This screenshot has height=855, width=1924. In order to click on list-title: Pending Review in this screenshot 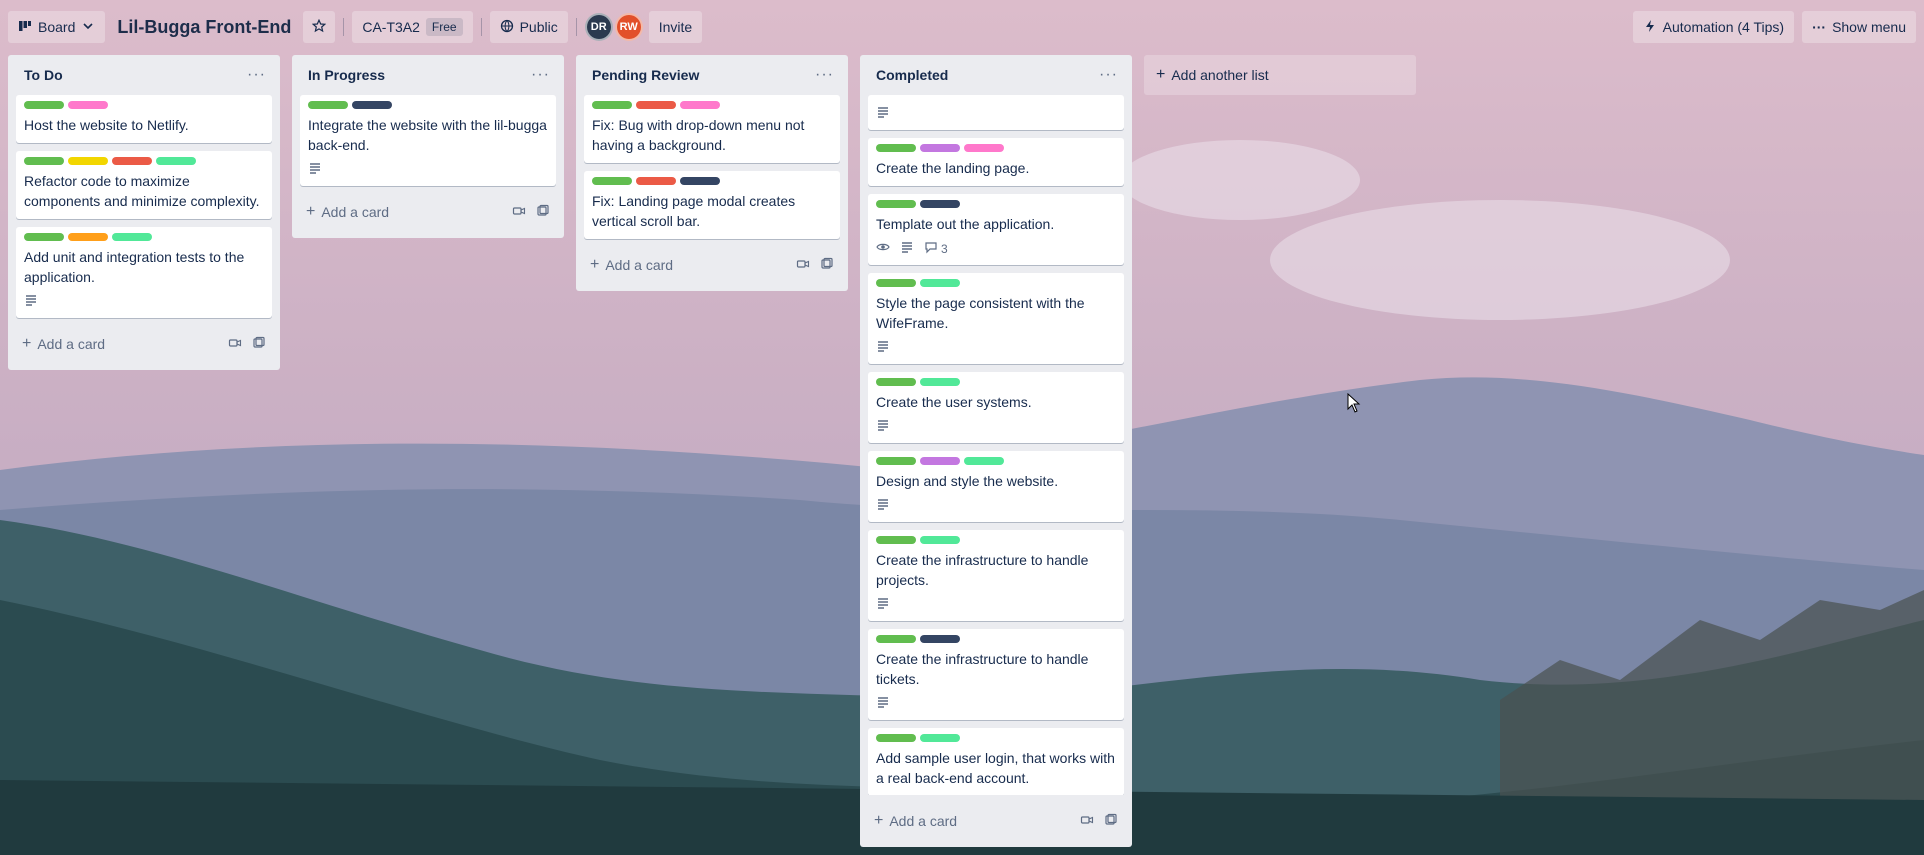, I will do `click(645, 75)`.